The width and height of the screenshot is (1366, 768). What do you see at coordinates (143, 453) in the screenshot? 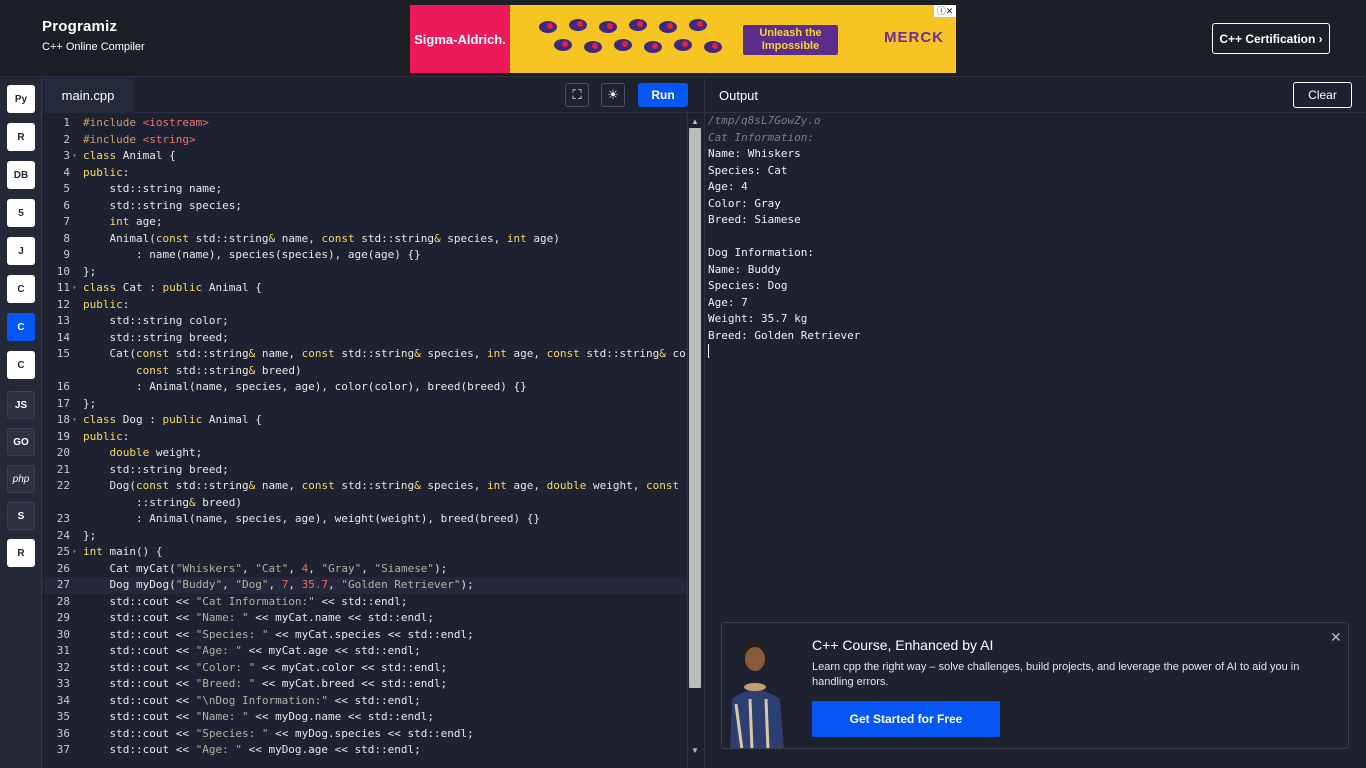
I see `code-text: double weight;` at bounding box center [143, 453].